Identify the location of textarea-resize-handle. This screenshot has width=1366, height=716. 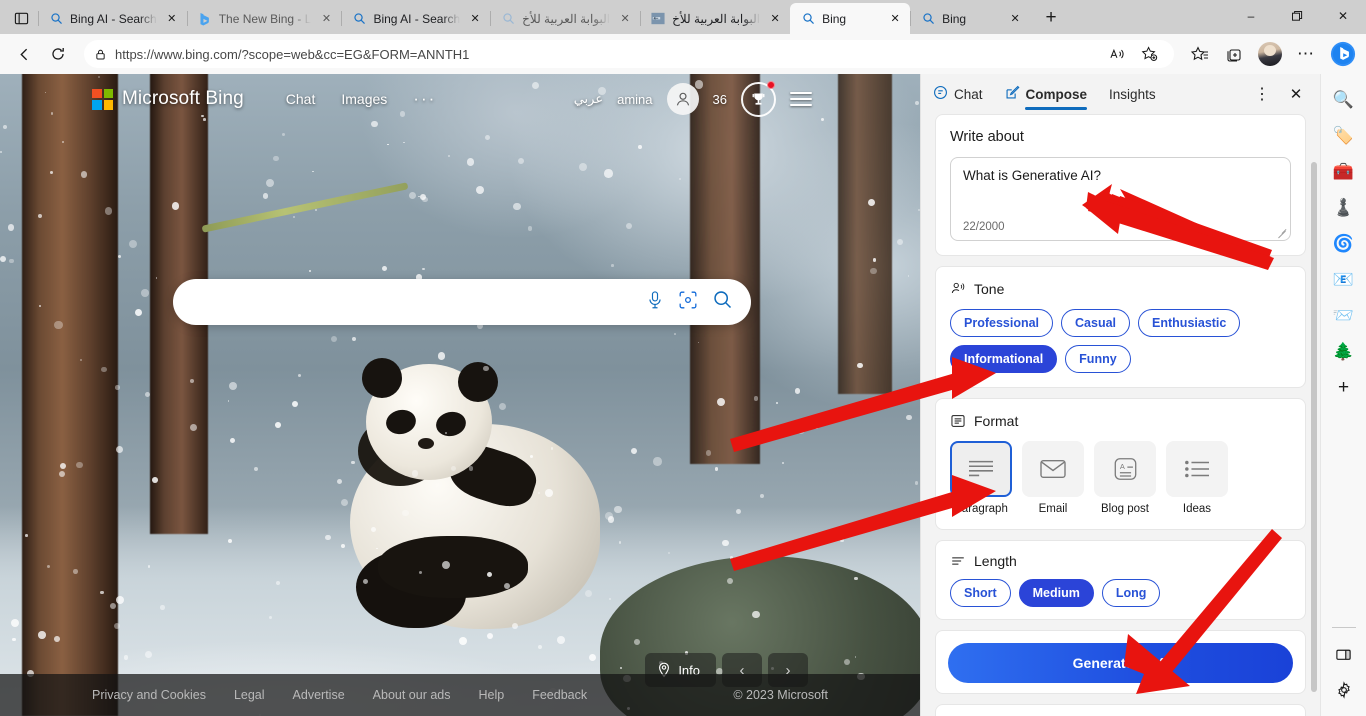
(1282, 233).